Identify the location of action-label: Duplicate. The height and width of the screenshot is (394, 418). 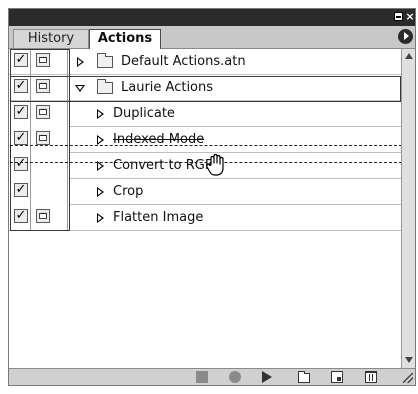
(144, 113).